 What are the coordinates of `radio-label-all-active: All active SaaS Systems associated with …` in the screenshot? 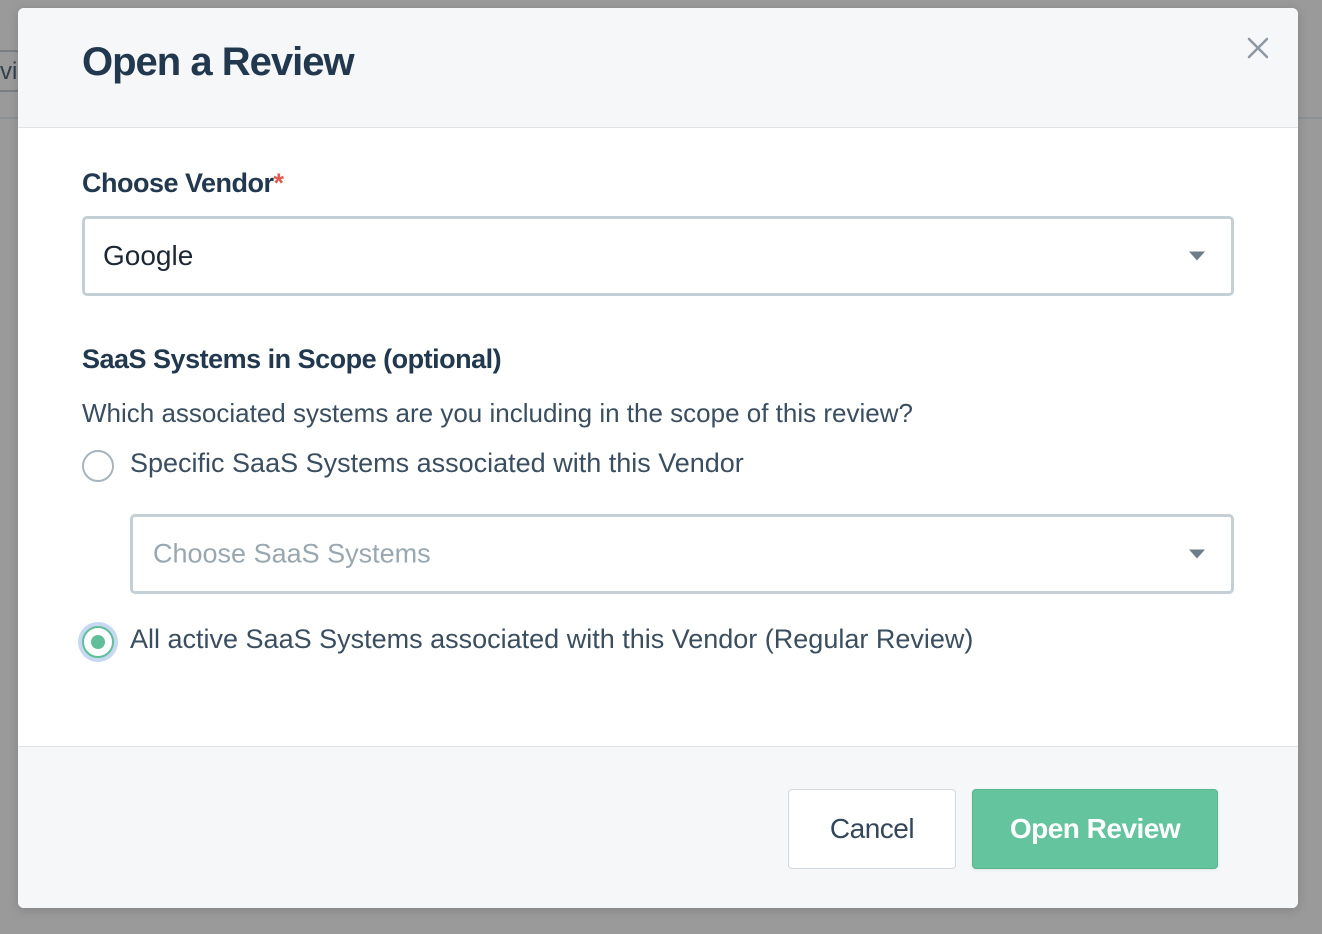 It's located at (552, 639).